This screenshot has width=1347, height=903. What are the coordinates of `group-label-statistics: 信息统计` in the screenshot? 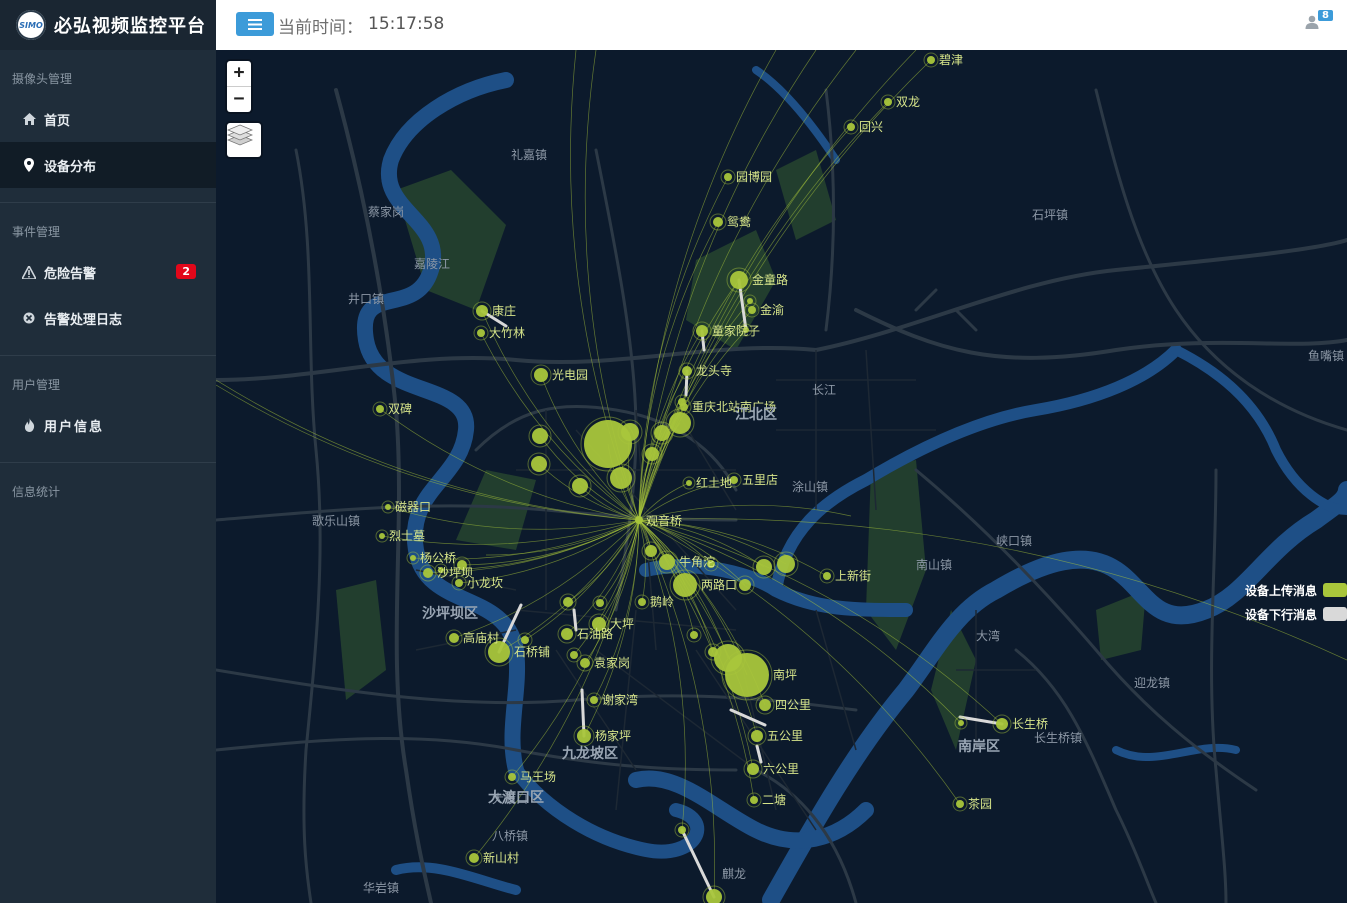 It's located at (36, 492).